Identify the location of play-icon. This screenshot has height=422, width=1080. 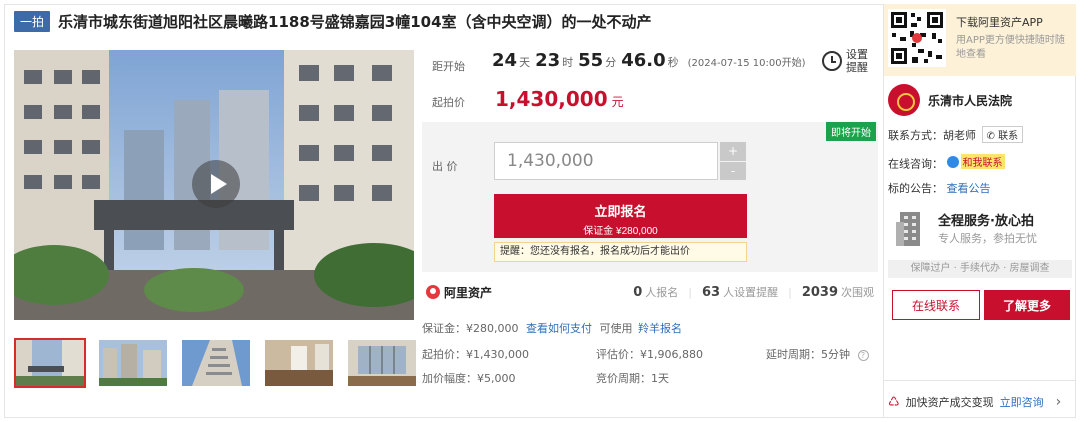
(216, 184).